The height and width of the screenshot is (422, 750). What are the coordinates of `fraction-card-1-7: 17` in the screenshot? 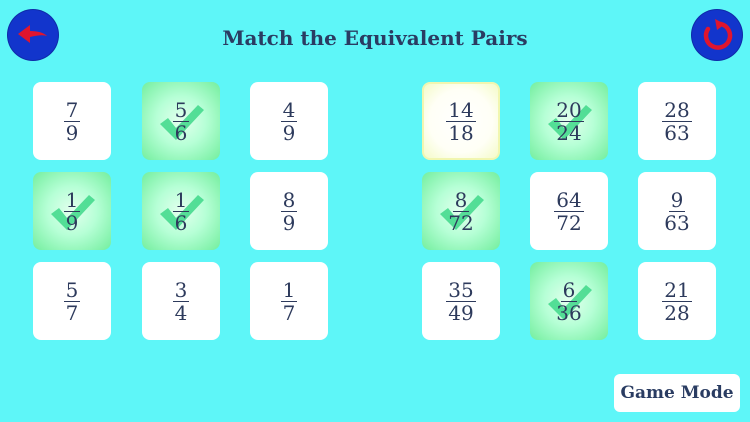 It's located at (289, 301).